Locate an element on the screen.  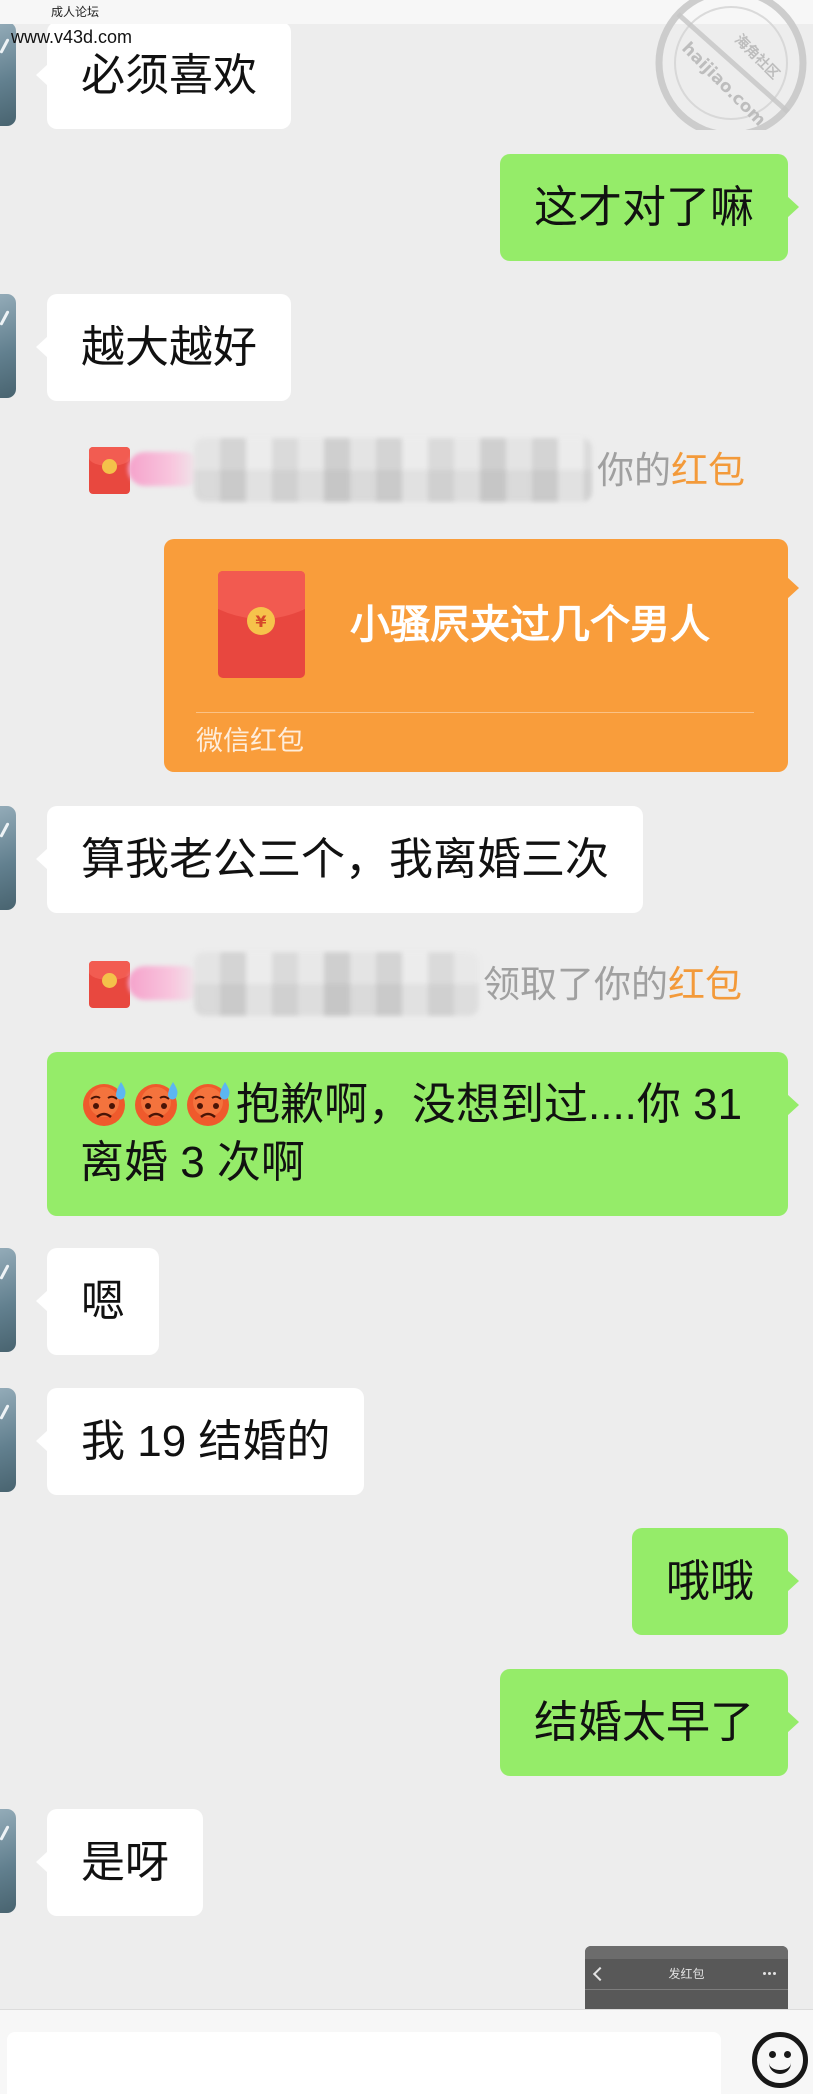
message-bubble-sent: 抱歉啊，没想到过....你 31 离婚 3 次啊 is located at coordinates (423, 1134).